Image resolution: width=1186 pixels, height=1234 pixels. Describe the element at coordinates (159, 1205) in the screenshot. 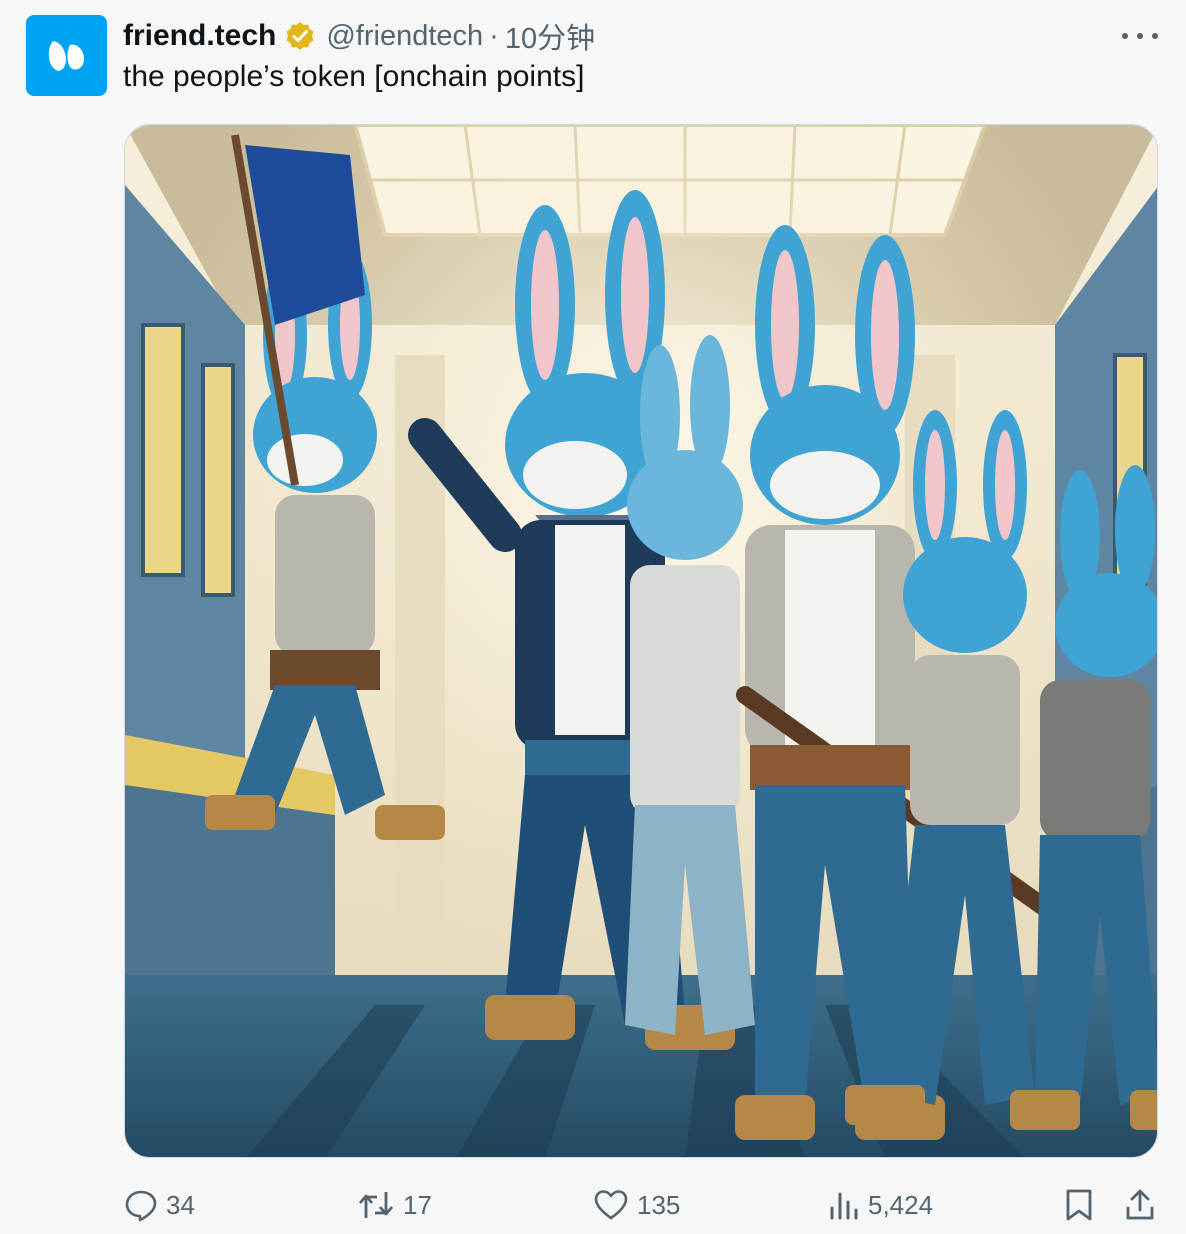

I see `reply-button: 34` at that location.